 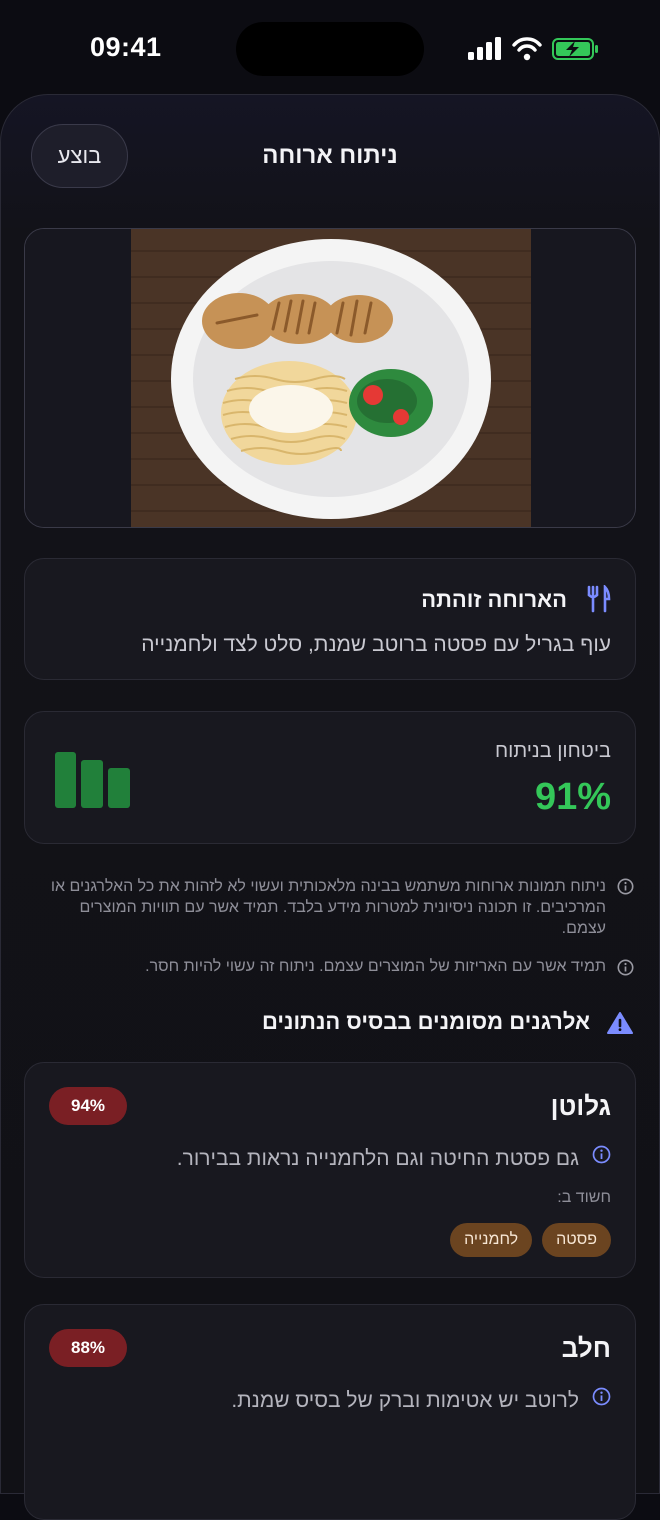 What do you see at coordinates (572, 797) in the screenshot?
I see `confidence-value: 91%` at bounding box center [572, 797].